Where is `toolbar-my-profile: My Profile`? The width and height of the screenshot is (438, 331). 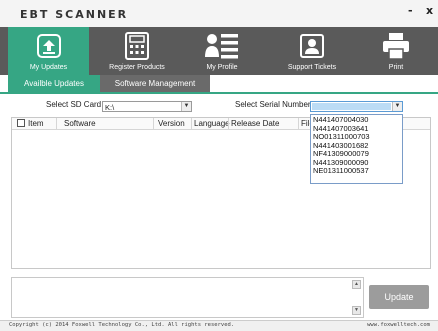
toolbar-my-profile: My Profile is located at coordinates (222, 51).